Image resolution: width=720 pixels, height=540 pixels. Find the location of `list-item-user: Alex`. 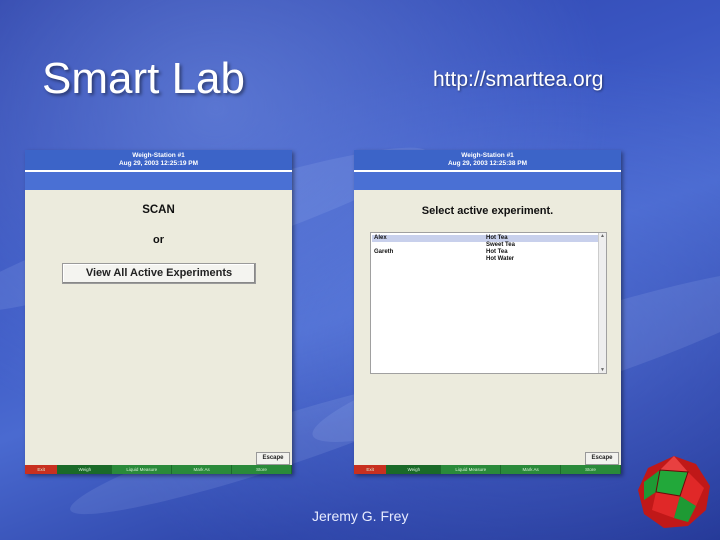

list-item-user: Alex is located at coordinates (380, 238).